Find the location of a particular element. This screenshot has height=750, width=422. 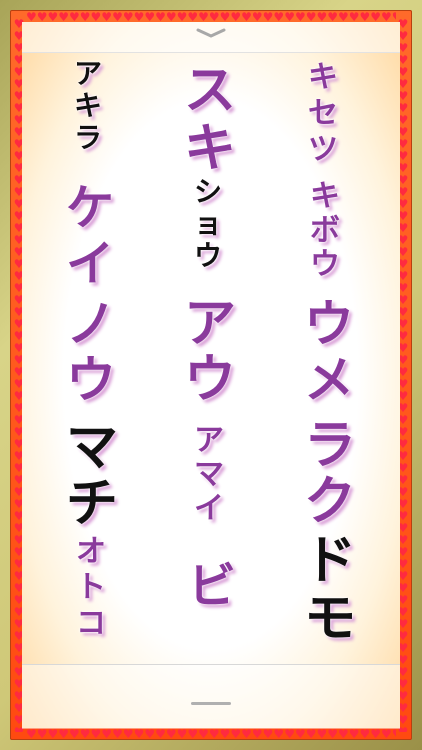

word-char: ク is located at coordinates (330, 502).